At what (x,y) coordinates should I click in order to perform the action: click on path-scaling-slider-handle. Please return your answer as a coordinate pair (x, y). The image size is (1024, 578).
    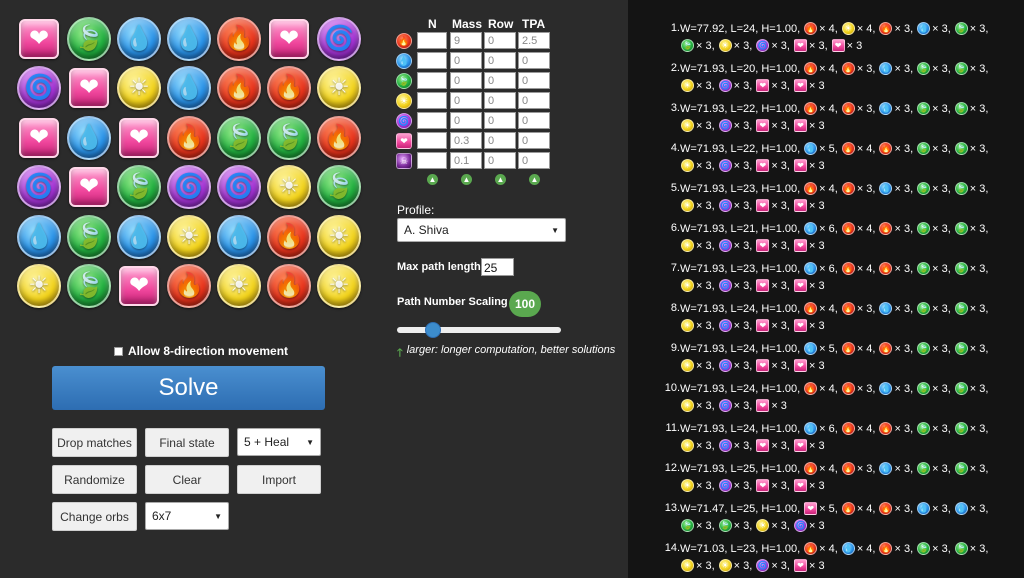
    Looking at the image, I should click on (433, 330).